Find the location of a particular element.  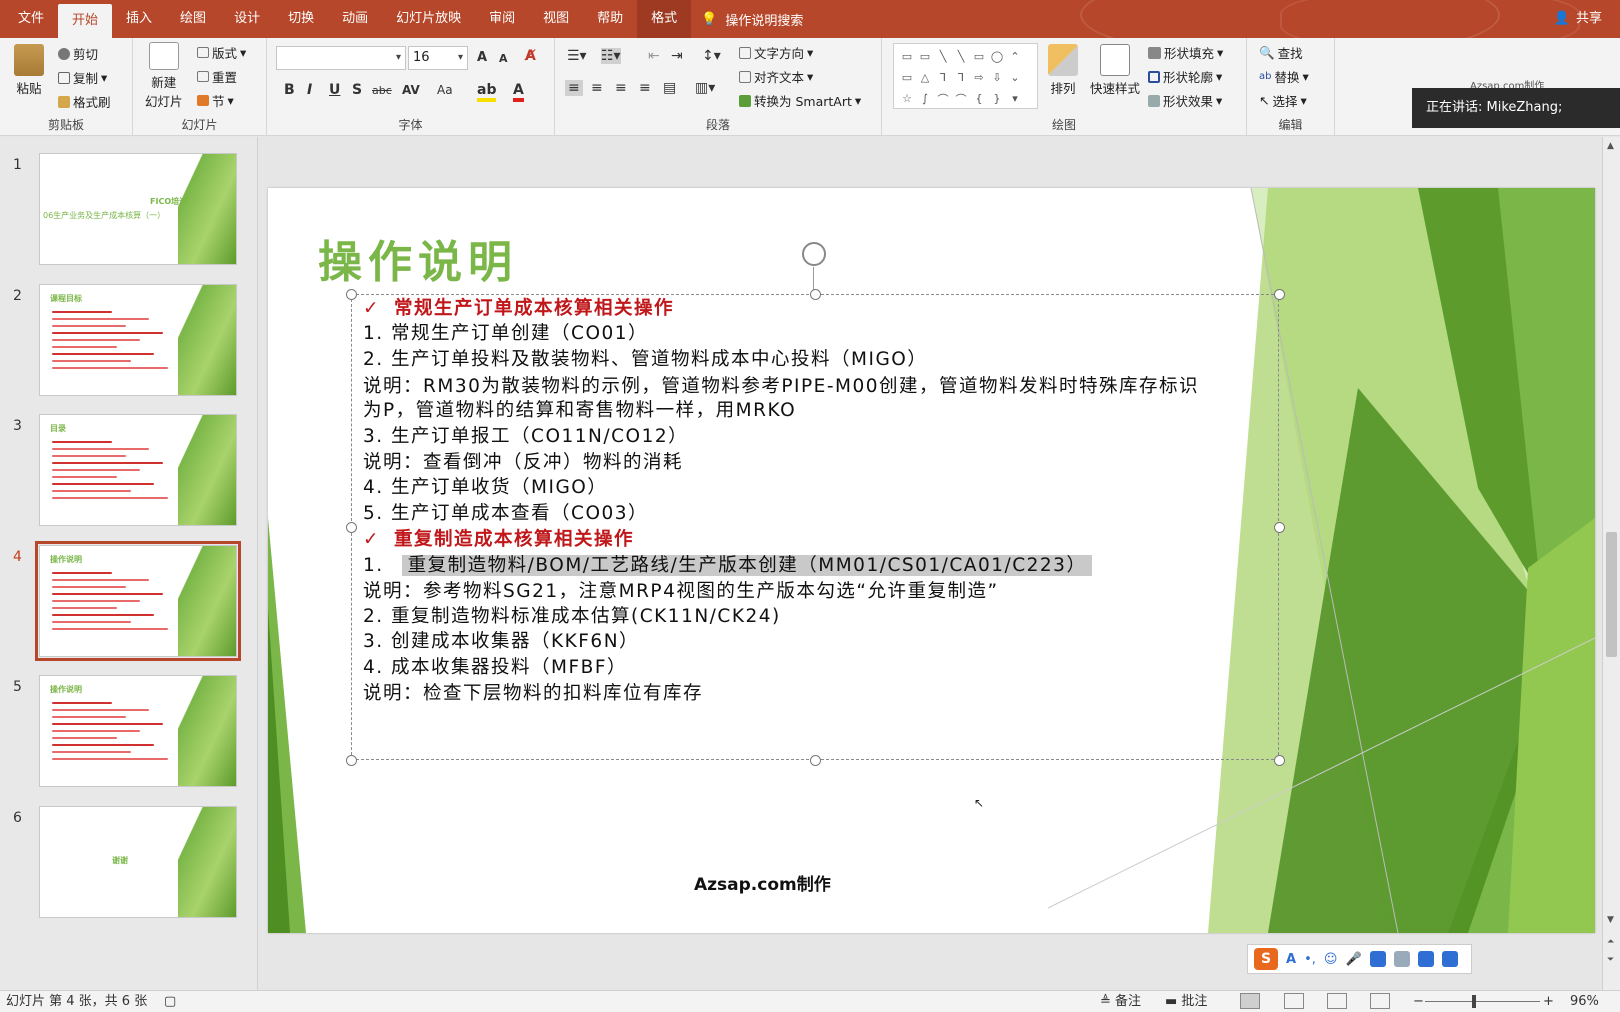

text-direction-button: 文字方向 ▾ is located at coordinates (776, 52).